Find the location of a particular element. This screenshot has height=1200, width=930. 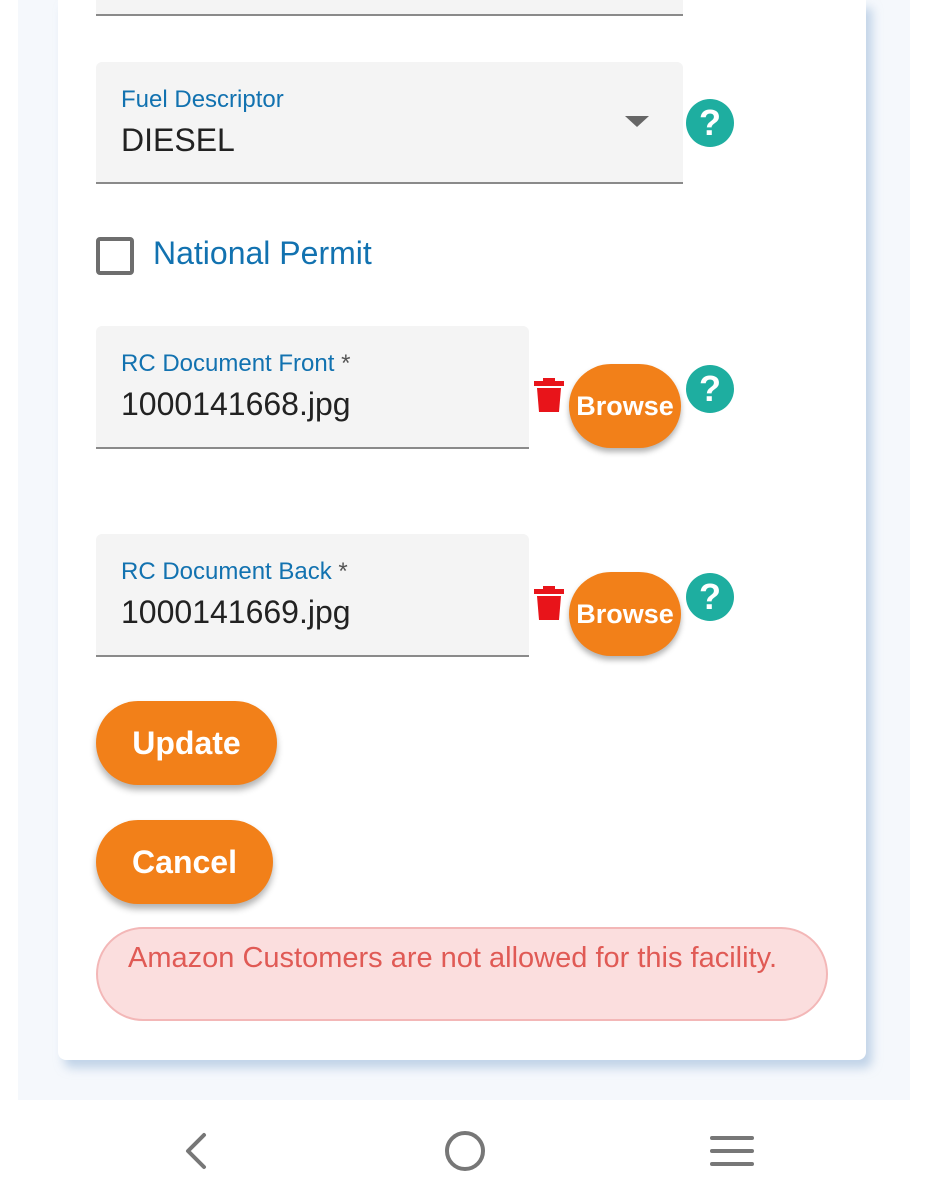

rc-document-front-label: RC Document Front * is located at coordinates (236, 363).